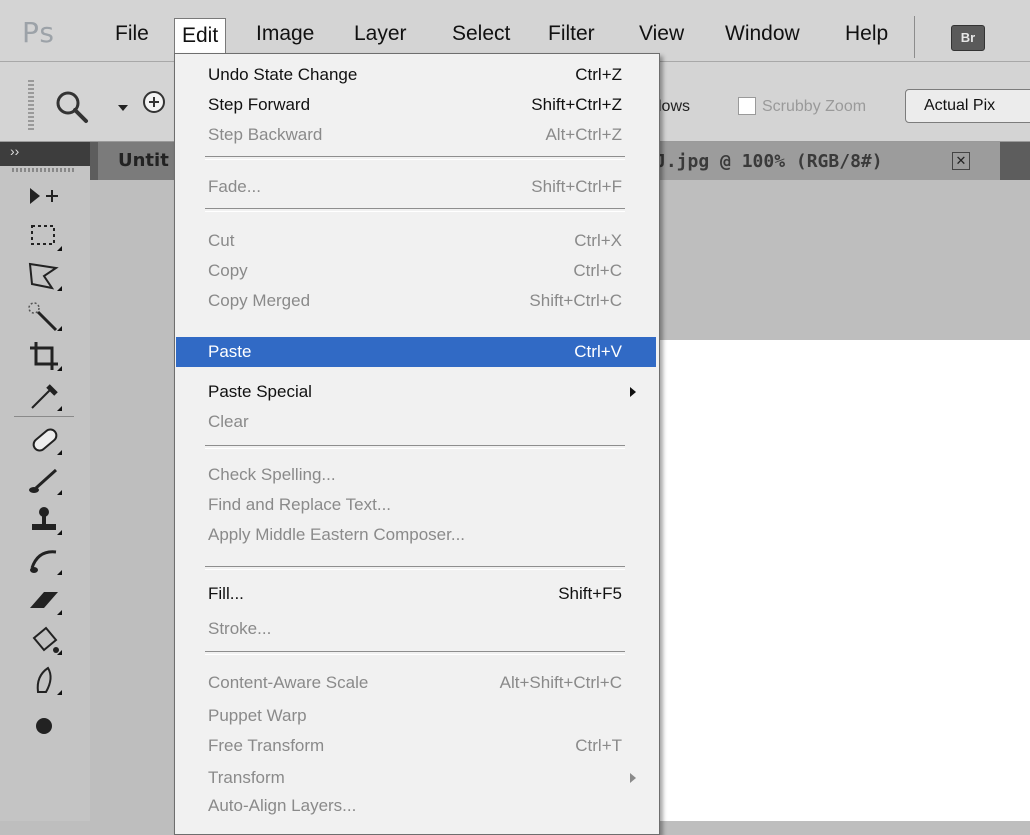 The image size is (1030, 835). I want to click on menu-item-label: Cut, so click(221, 240).